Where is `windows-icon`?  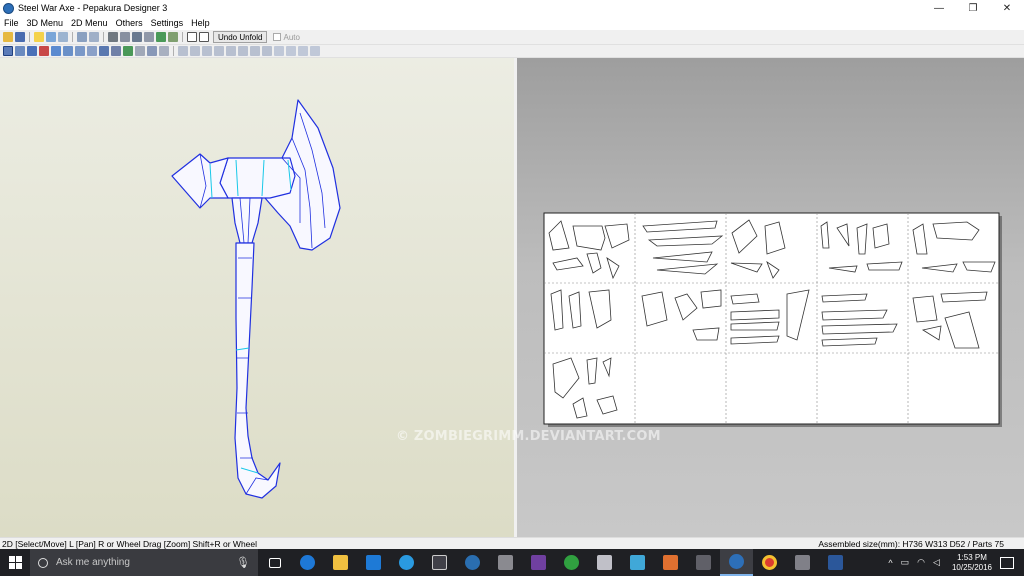 windows-icon is located at coordinates (15, 562).